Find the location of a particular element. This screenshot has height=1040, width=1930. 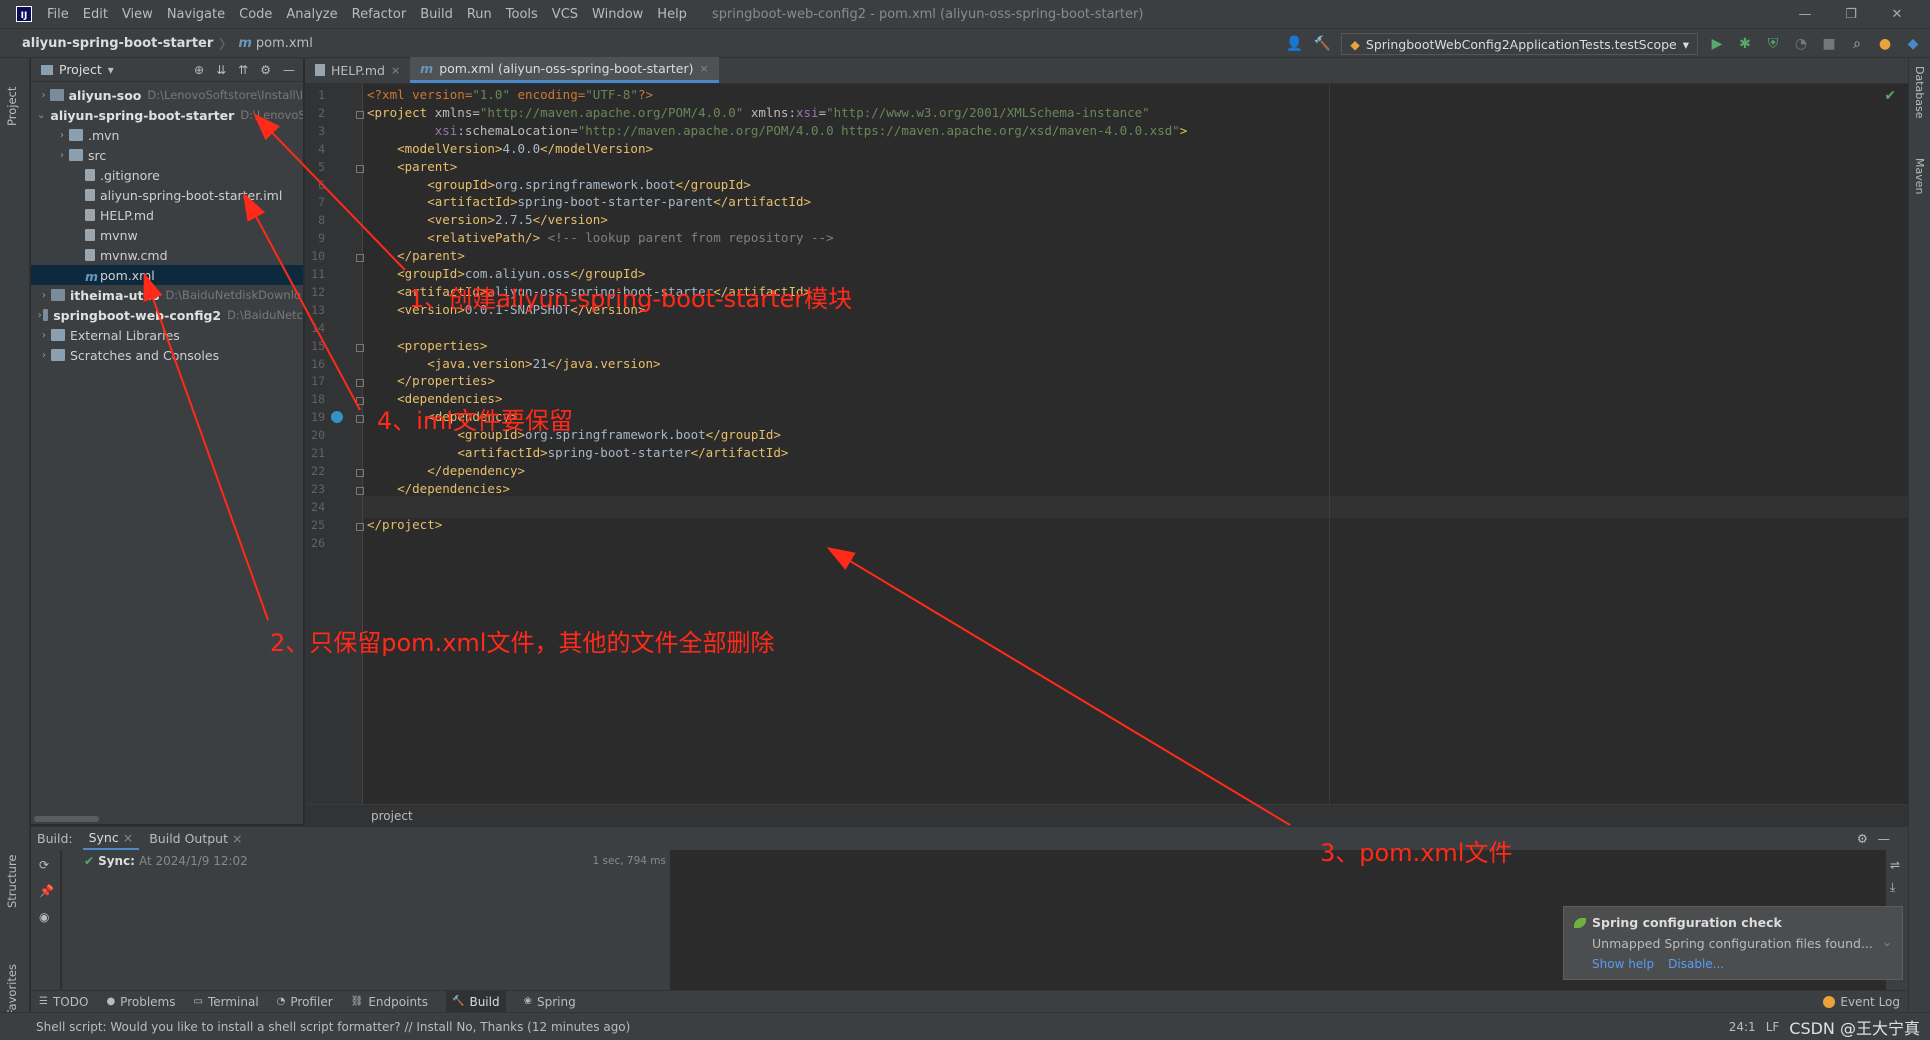

tree-item: › External Libraries is located at coordinates (167, 335).